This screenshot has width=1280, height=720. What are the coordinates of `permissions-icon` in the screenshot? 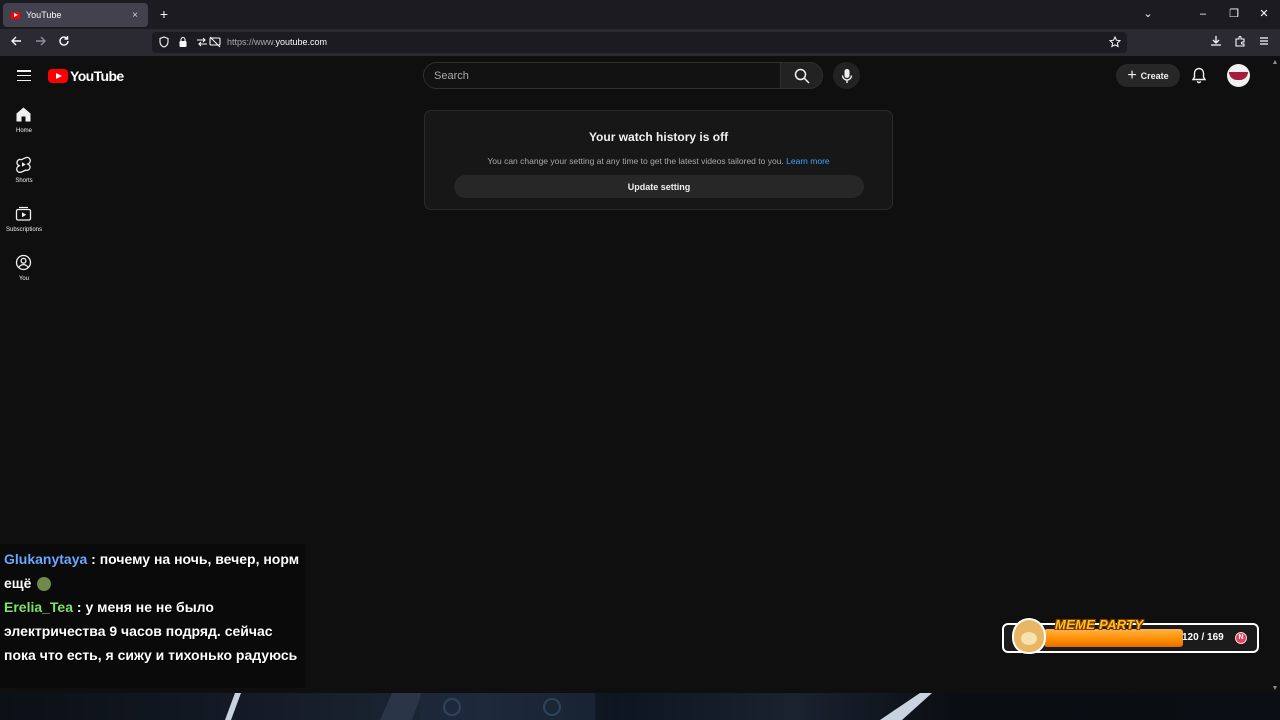 It's located at (202, 42).